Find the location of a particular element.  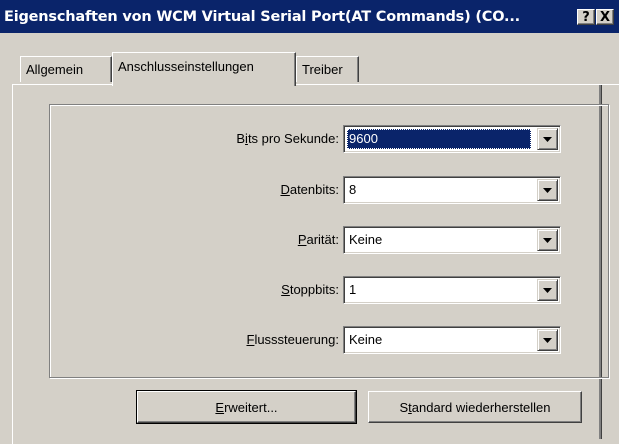

tab-label: Anschlusseinstellungen is located at coordinates (186, 66).